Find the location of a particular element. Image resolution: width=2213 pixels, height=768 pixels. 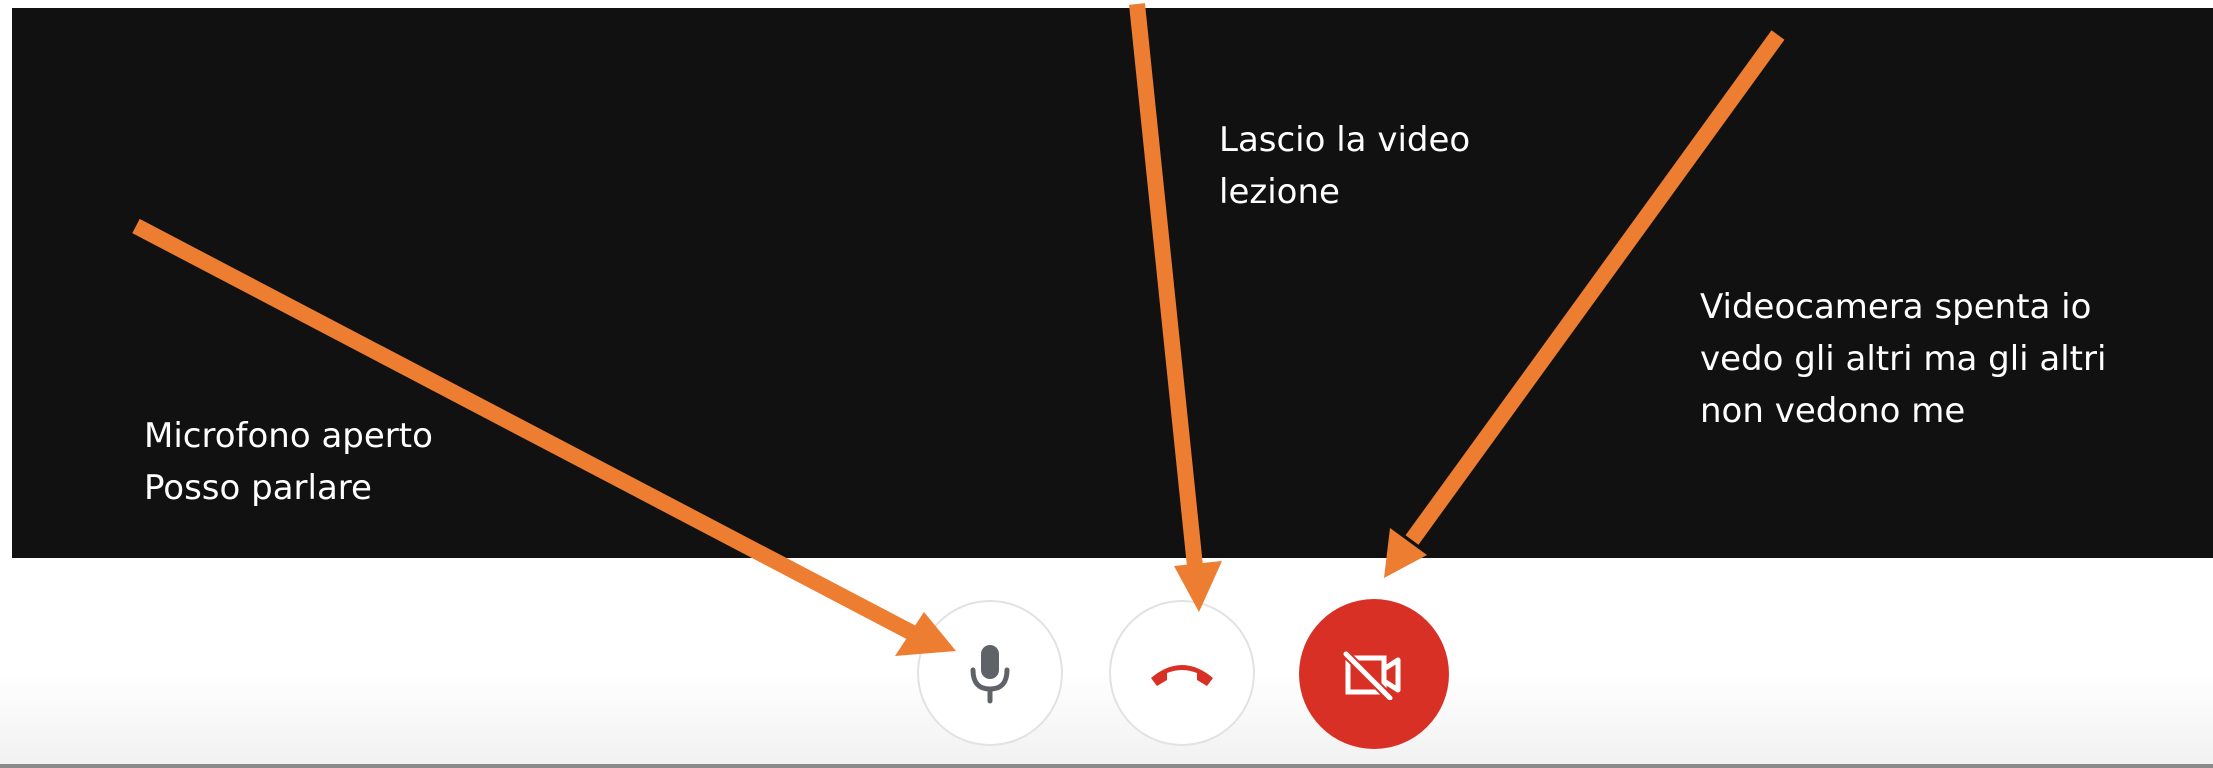

microphone-icon is located at coordinates (990, 673).